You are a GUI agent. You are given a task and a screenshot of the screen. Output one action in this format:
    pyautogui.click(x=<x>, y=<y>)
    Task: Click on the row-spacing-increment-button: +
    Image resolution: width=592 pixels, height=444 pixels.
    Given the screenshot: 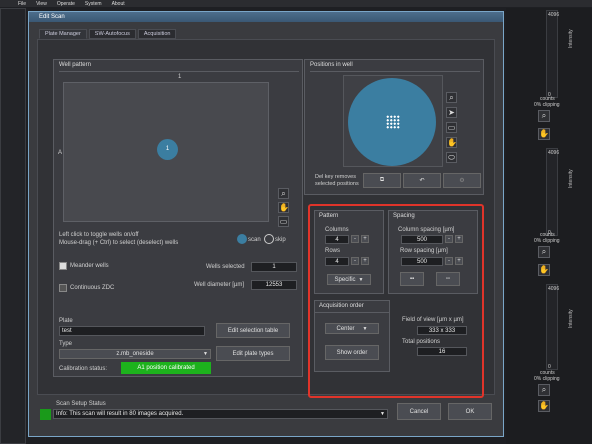 What is the action you would take?
    pyautogui.click(x=459, y=261)
    